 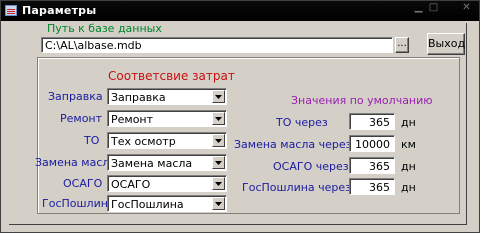 What do you see at coordinates (408, 187) in the screenshot?
I see `default-unit-state-fee: дн` at bounding box center [408, 187].